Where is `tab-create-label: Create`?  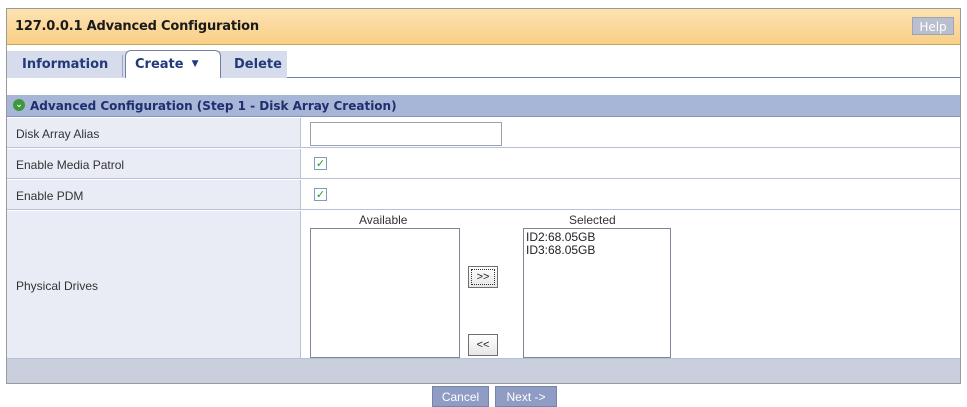 tab-create-label: Create is located at coordinates (159, 64).